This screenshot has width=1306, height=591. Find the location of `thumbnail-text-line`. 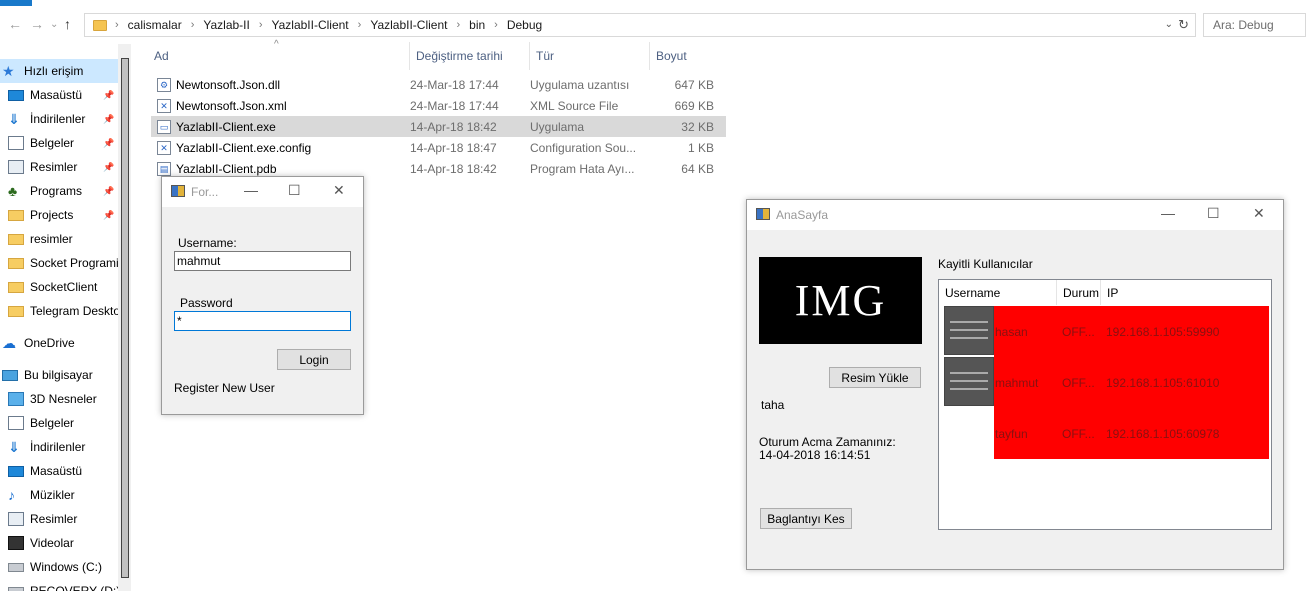

thumbnail-text-line is located at coordinates (969, 330).